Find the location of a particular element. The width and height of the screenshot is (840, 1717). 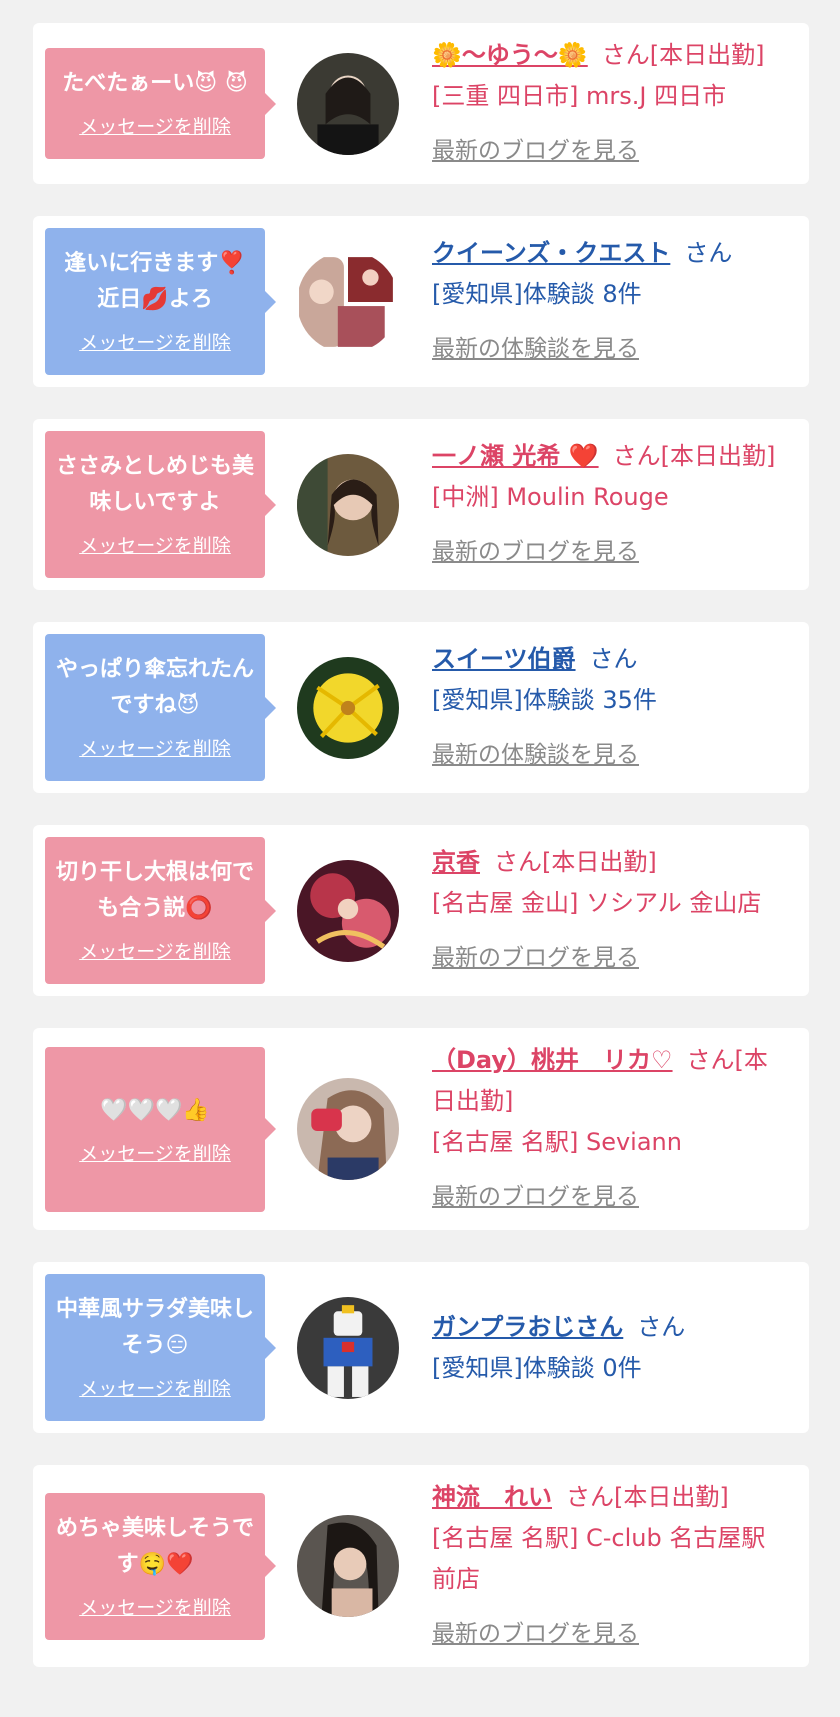

user-info: クイーンズ・クエスト さん [愛知県]体験談 8件 最新の体験談を見る is located at coordinates (609, 301).